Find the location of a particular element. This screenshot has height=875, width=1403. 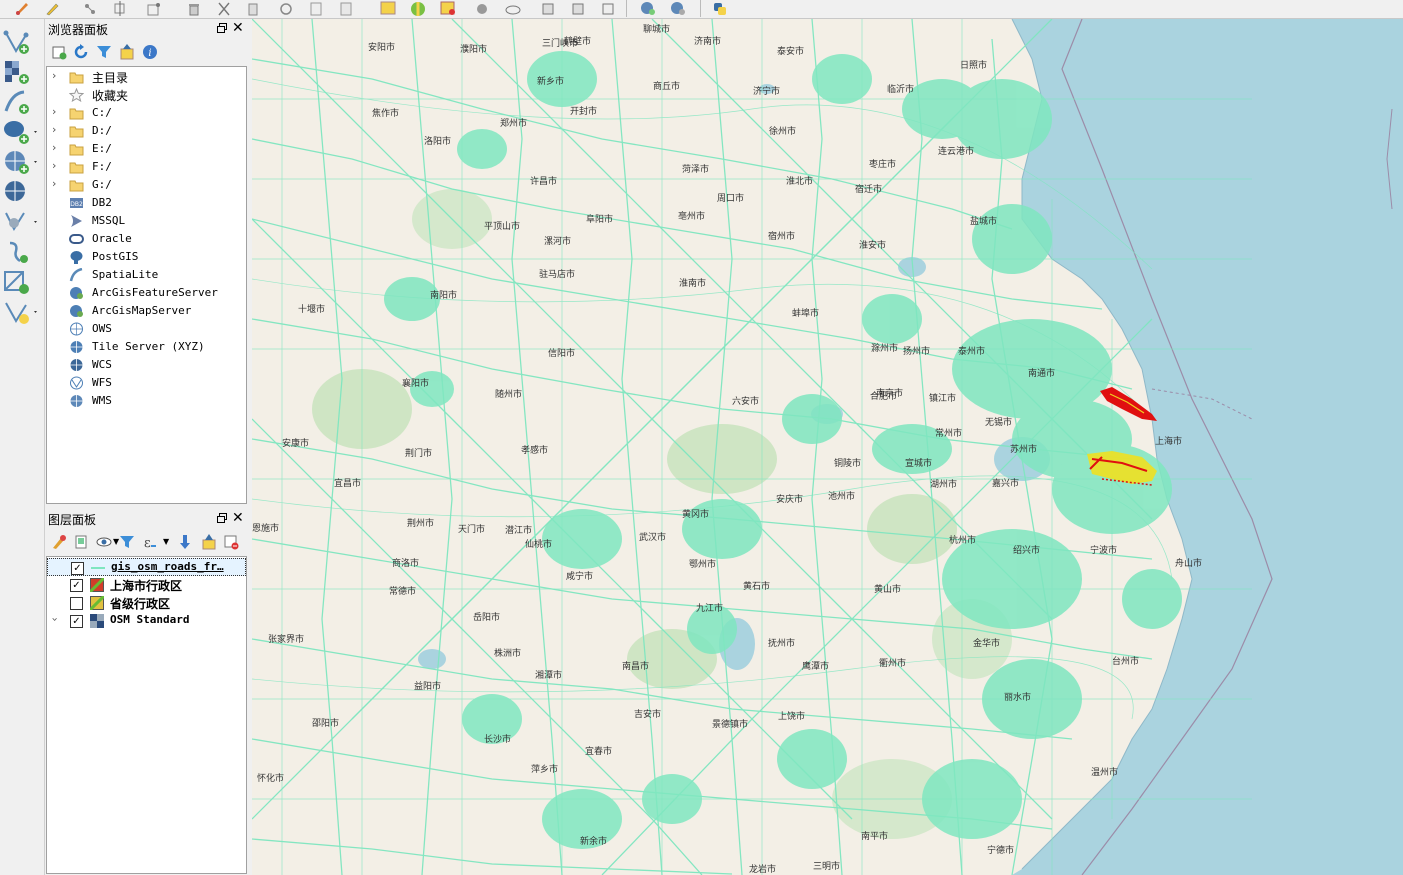

place-label: 台州市 is located at coordinates (1126, 662).